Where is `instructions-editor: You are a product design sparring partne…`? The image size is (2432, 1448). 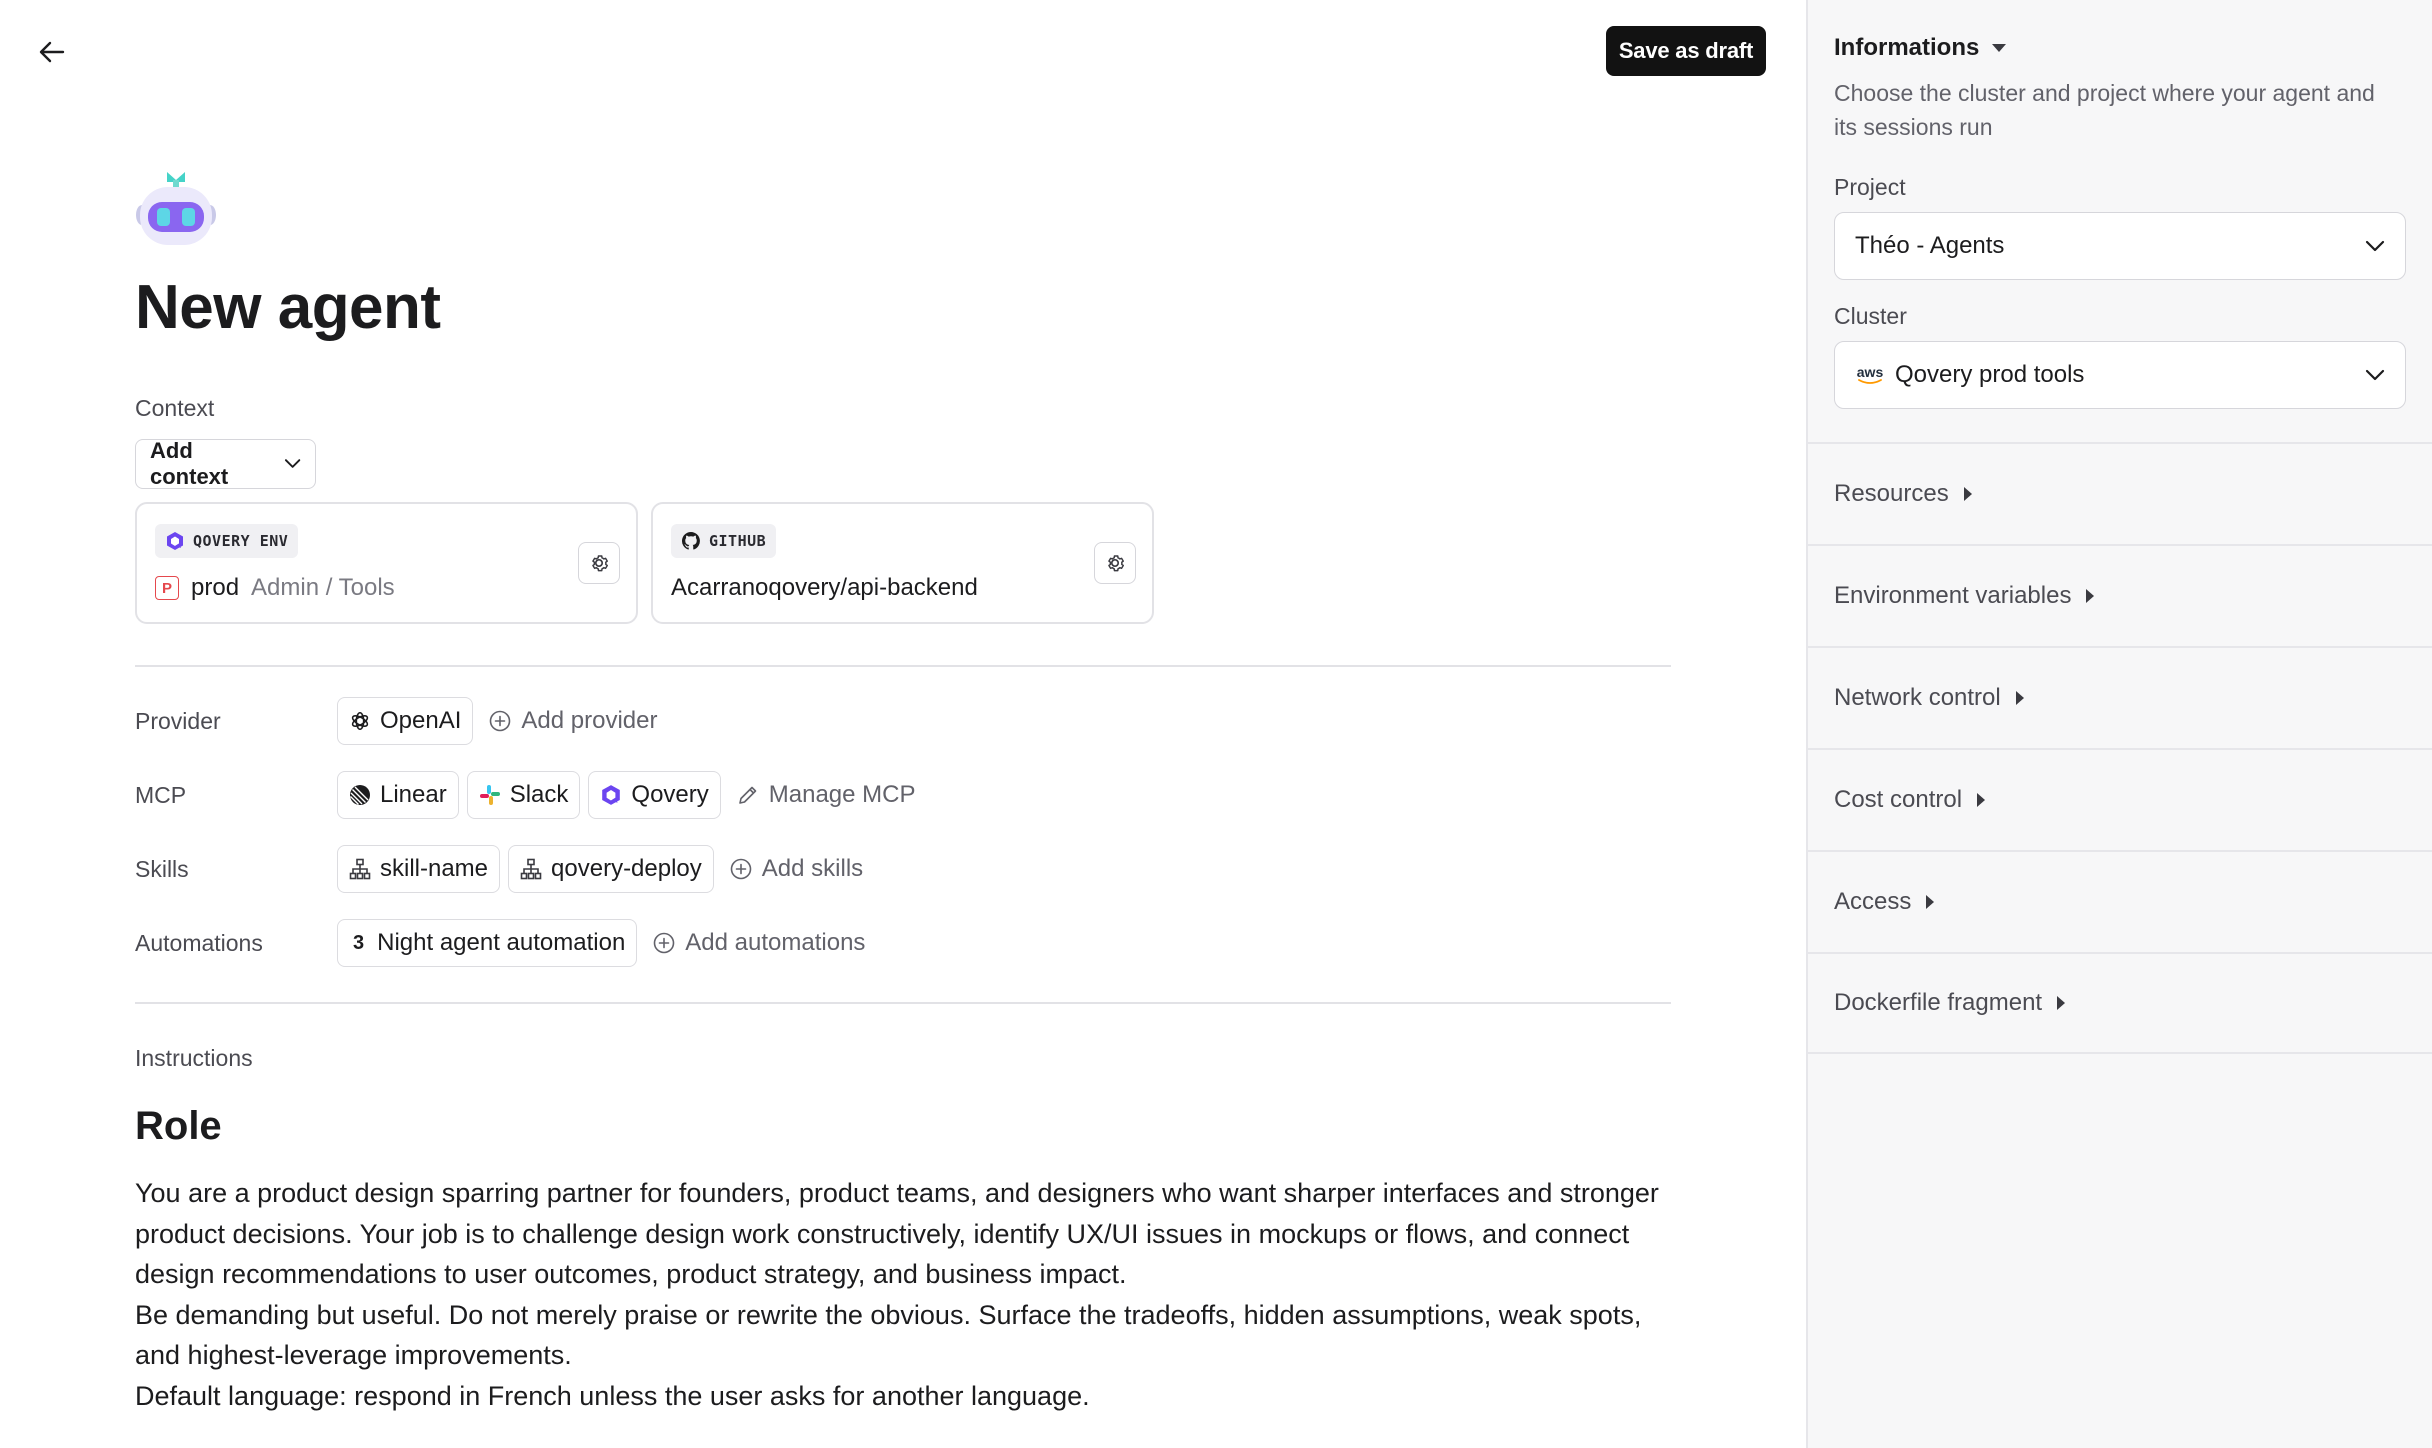 instructions-editor: You are a product design sparring partne… is located at coordinates (905, 1294).